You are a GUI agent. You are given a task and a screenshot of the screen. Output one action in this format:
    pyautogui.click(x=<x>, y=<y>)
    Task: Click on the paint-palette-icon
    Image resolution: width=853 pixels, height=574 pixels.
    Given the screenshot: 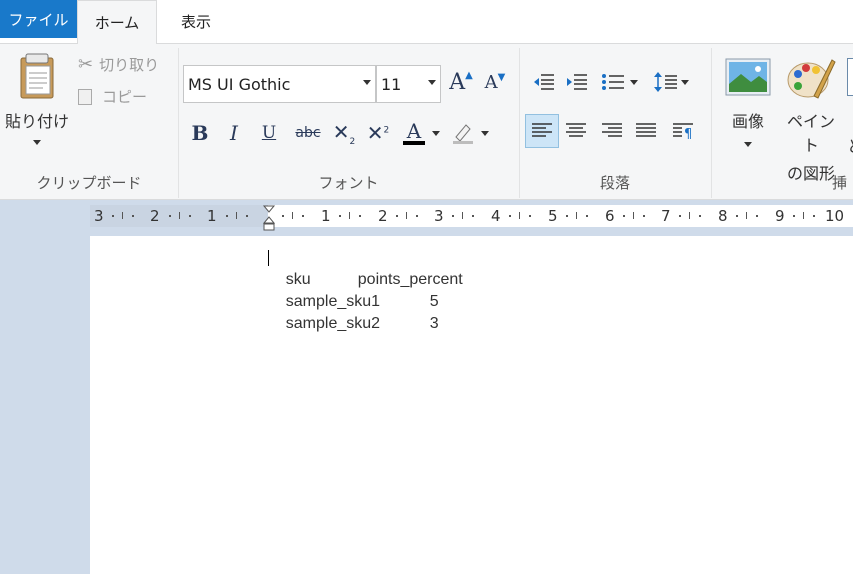 What is the action you would take?
    pyautogui.click(x=811, y=79)
    